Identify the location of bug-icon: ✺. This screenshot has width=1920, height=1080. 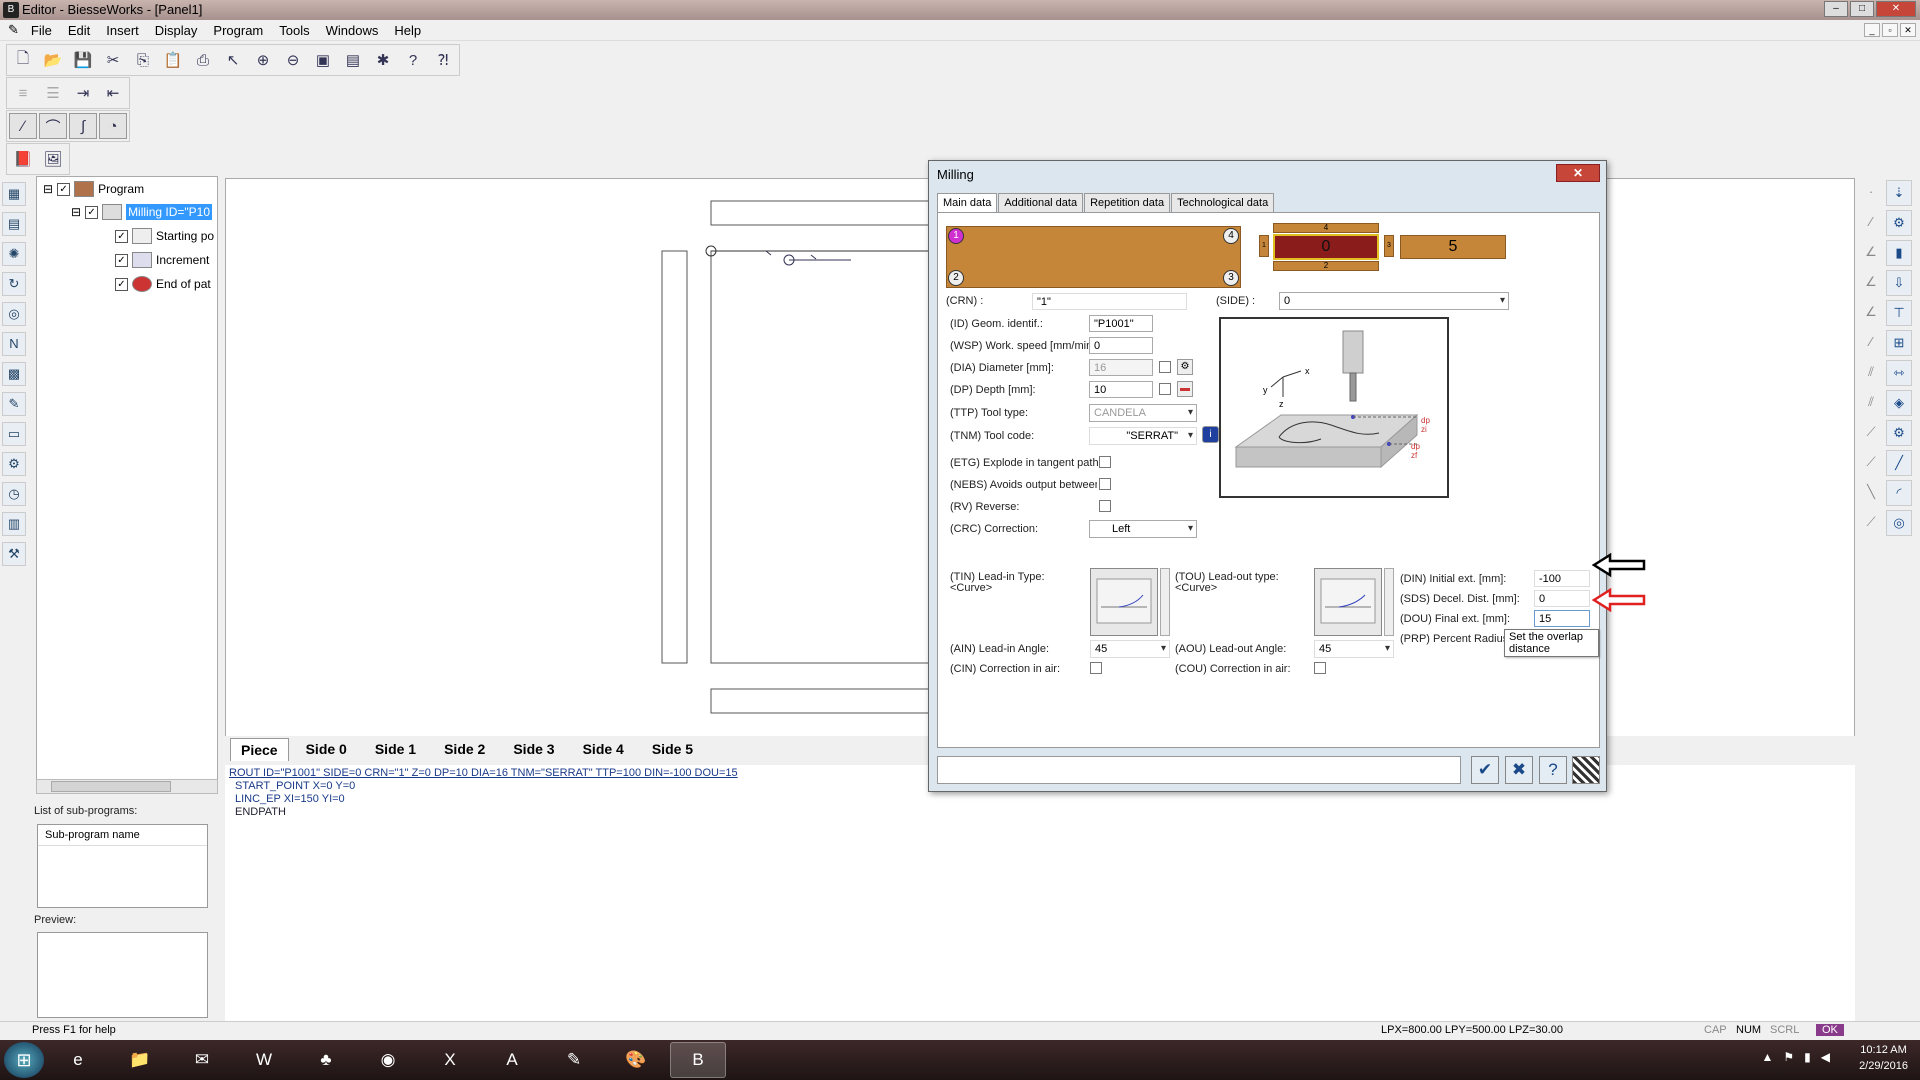
(14, 254).